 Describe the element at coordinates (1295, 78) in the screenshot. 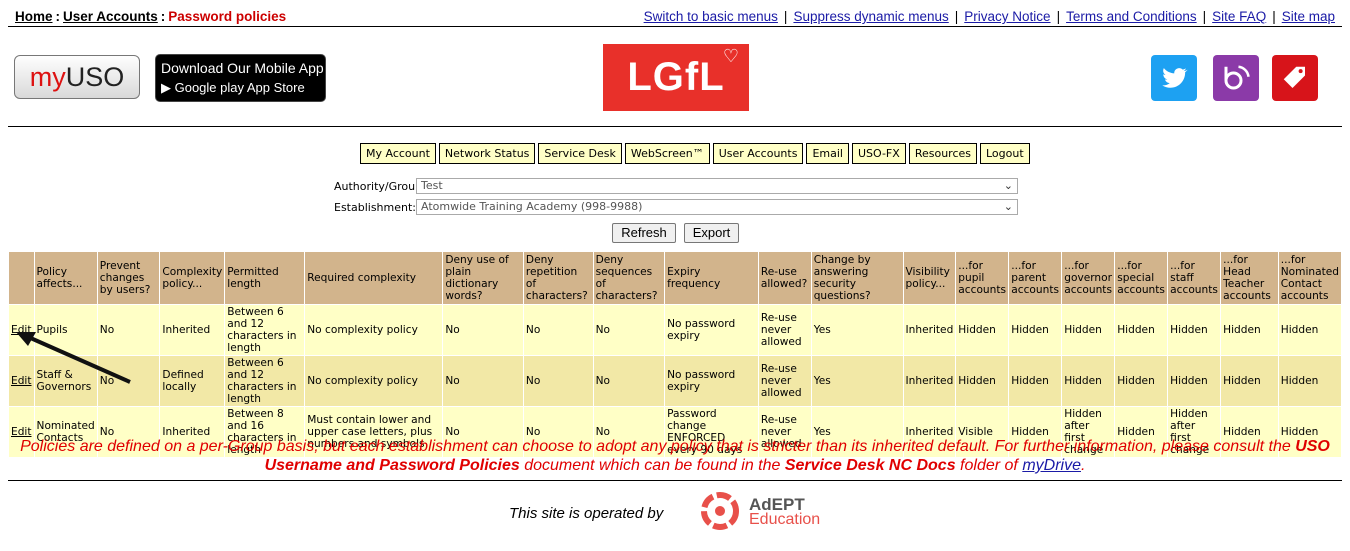

I see `tag-icon` at that location.